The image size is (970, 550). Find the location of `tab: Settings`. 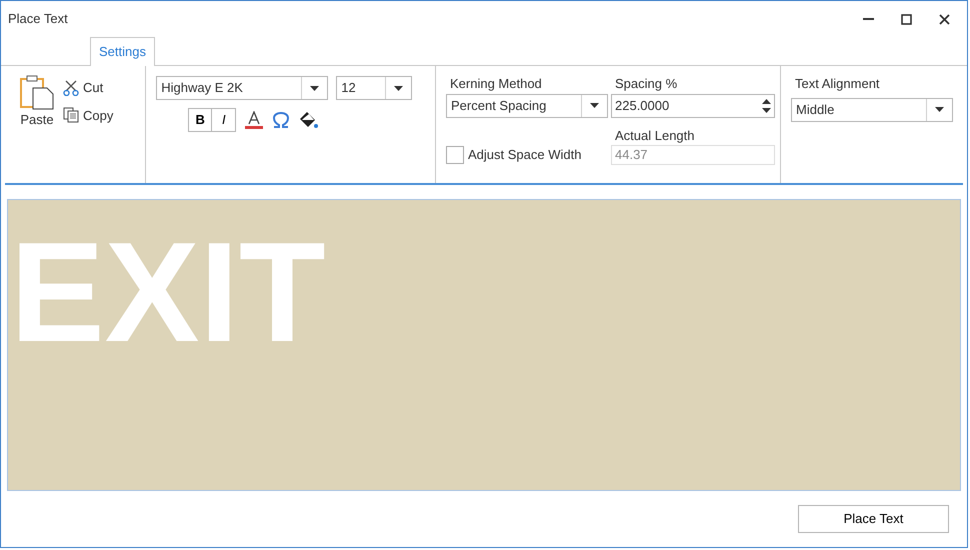

tab: Settings is located at coordinates (122, 51).